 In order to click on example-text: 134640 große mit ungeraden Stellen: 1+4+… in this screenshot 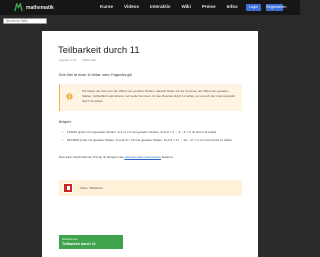, I will do `click(142, 132)`.